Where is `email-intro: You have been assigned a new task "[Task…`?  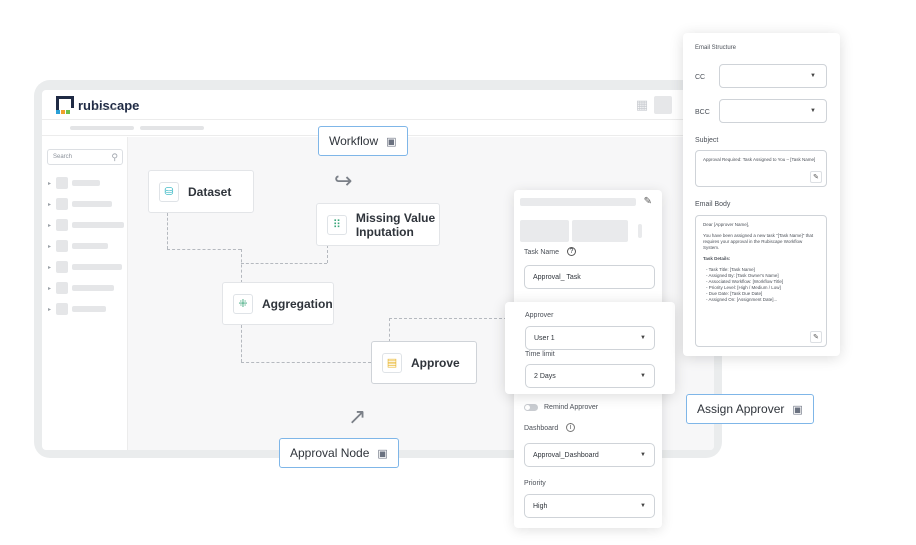 email-intro: You have been assigned a new task "[Task… is located at coordinates (758, 241).